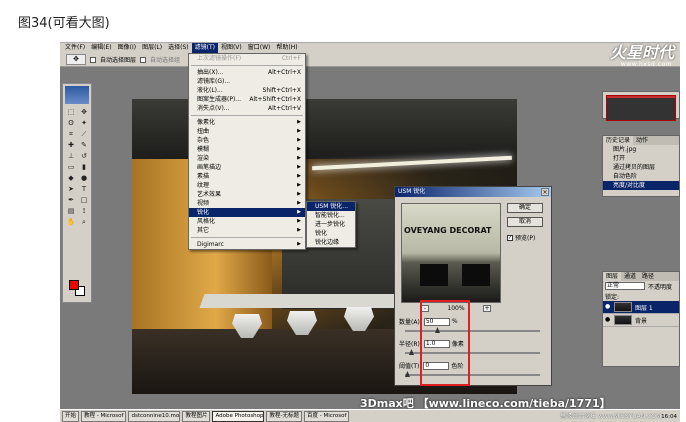 The width and height of the screenshot is (686, 422). I want to click on magic-wand-tool-icon: ✦, so click(84, 123).